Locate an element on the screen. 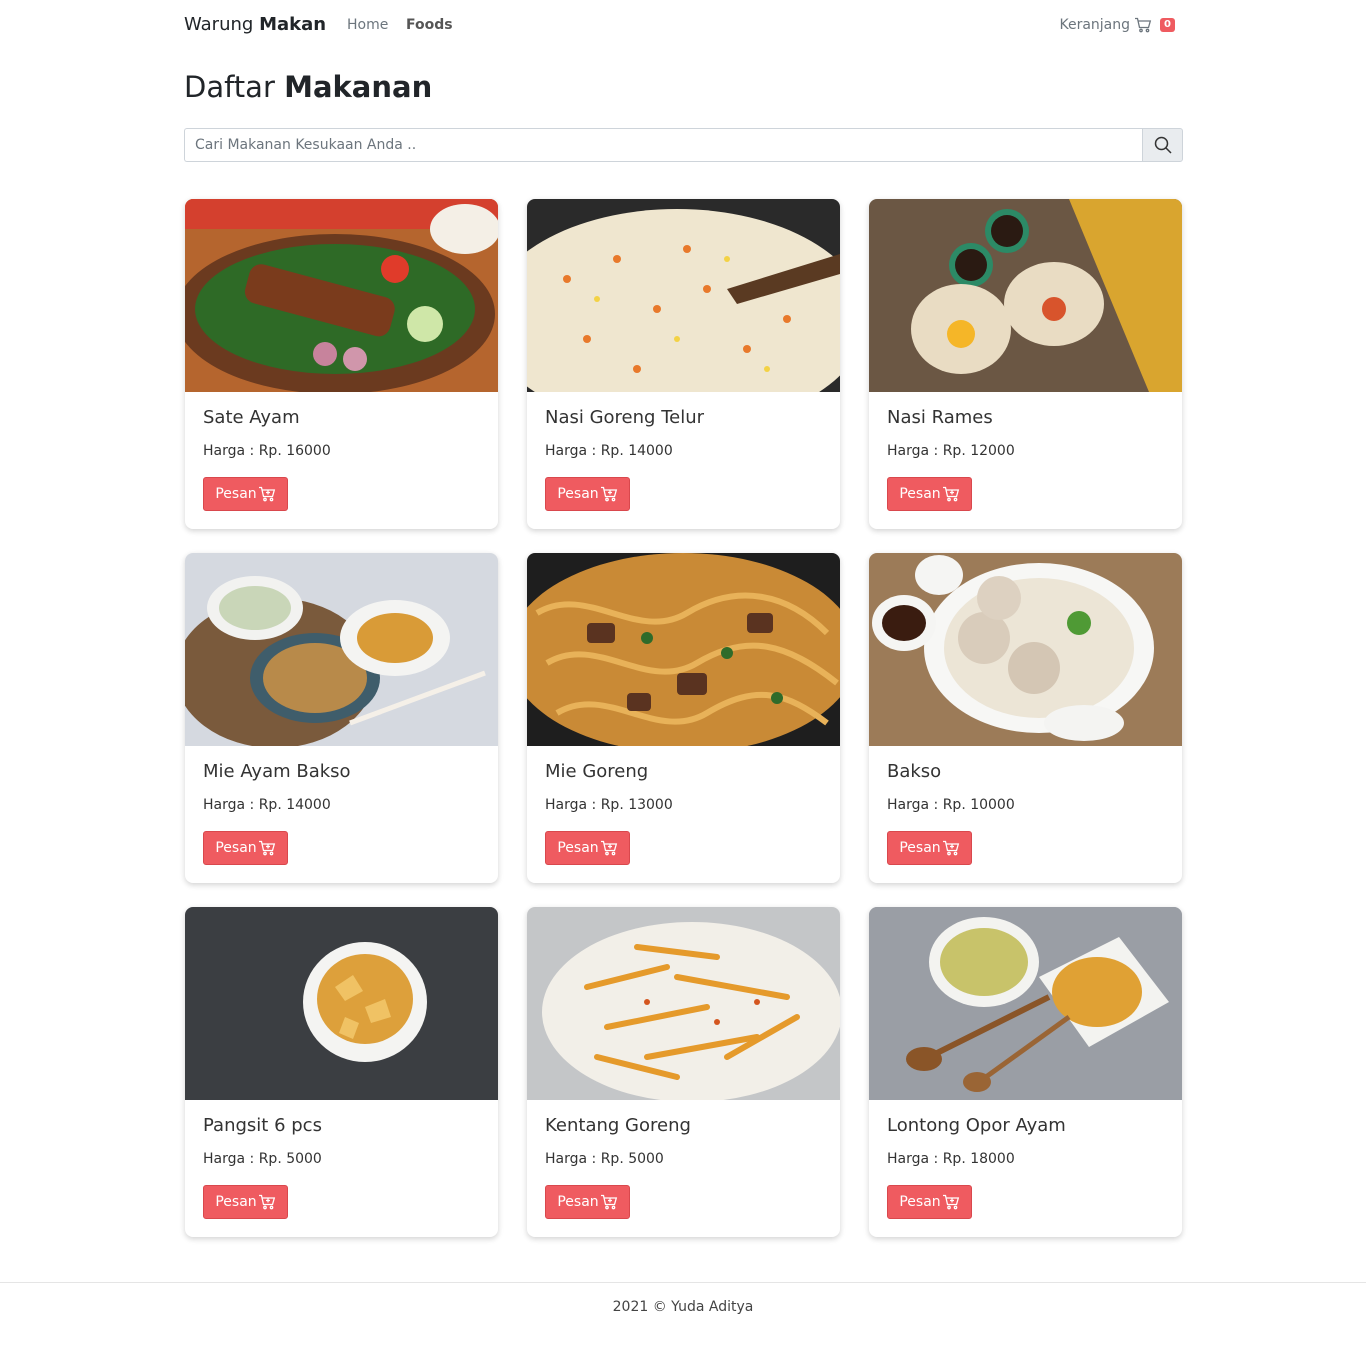 The width and height of the screenshot is (1366, 1361). search-bar is located at coordinates (683, 145).